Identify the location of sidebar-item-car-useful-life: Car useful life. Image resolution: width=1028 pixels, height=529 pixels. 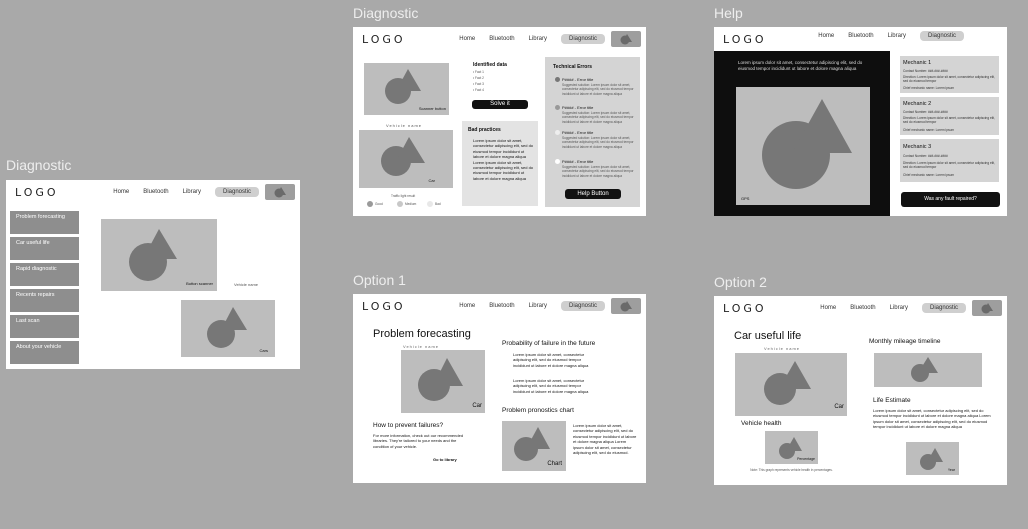
(44, 248).